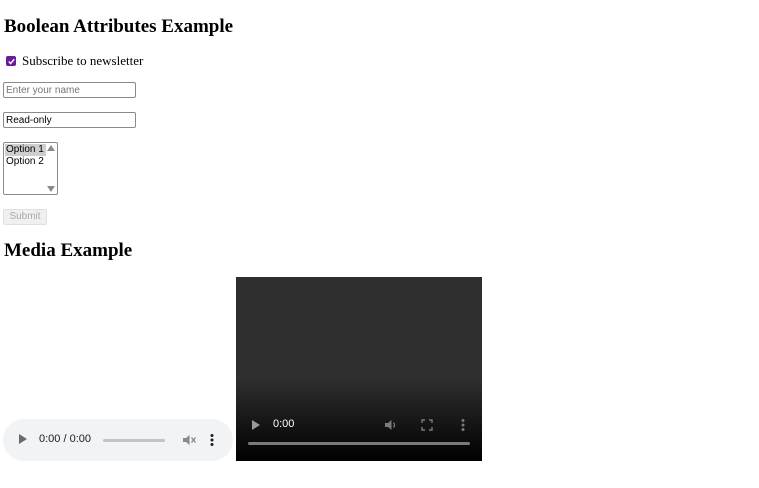 This screenshot has width=759, height=488. I want to click on audio-player: 0:00 / 0:00, so click(118, 440).